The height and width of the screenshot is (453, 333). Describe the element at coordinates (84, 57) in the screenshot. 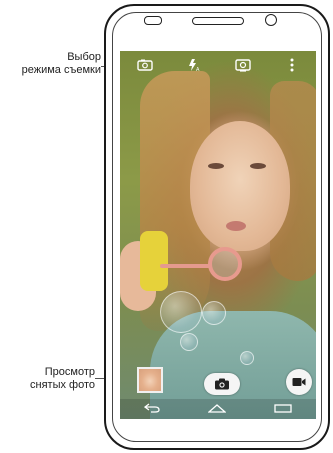

I see `callout-mode-line1: Выбор` at that location.